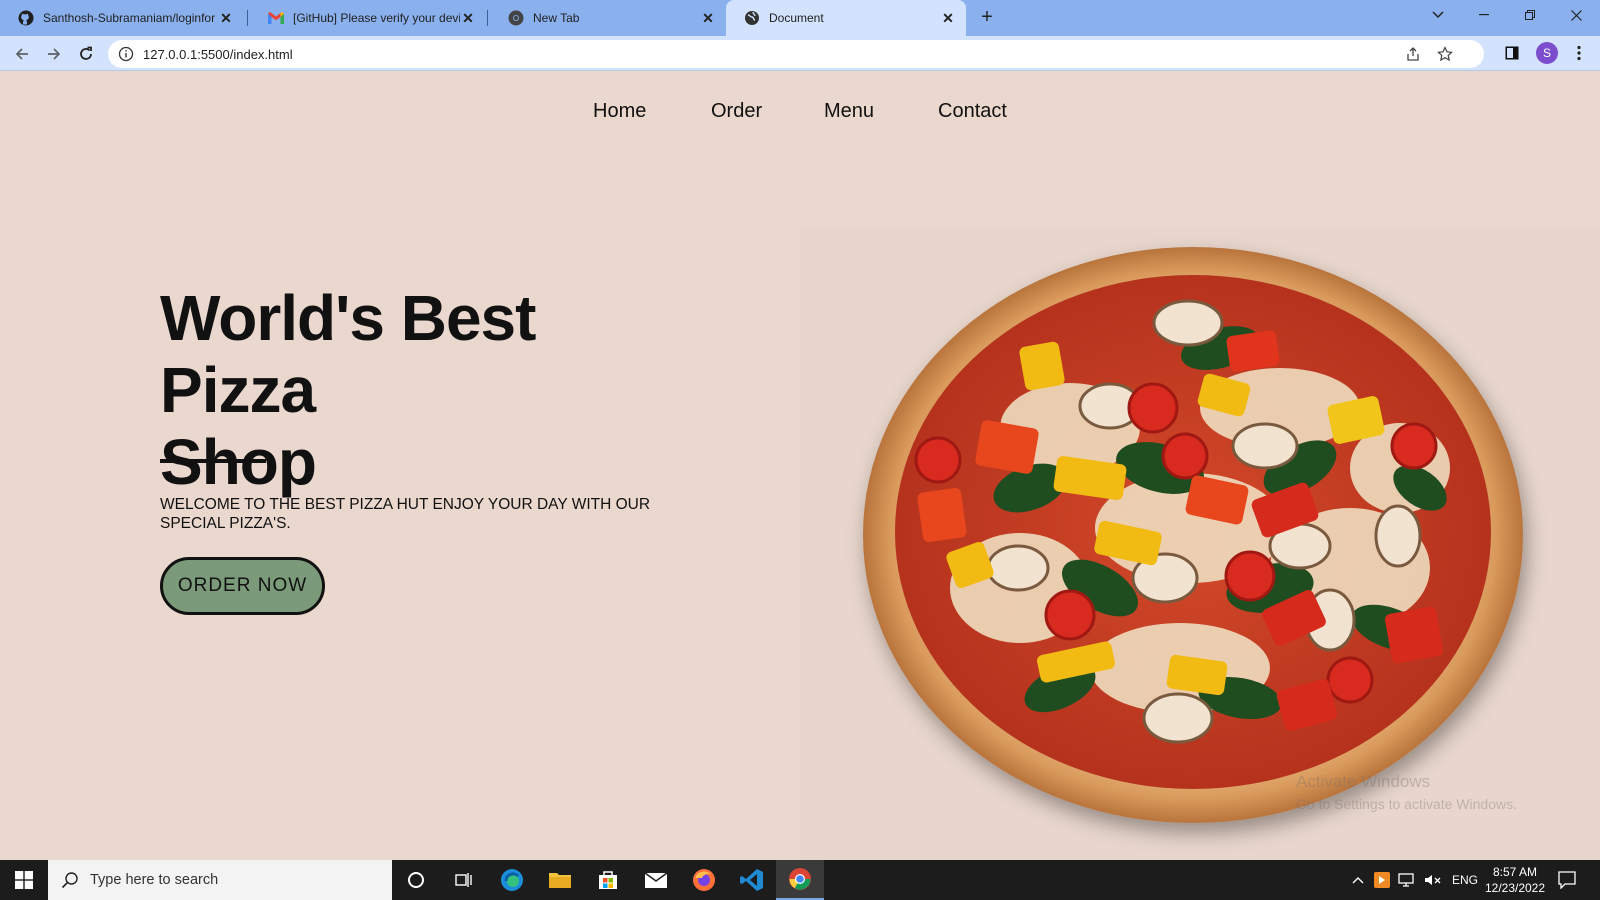 The image size is (1600, 900). I want to click on folder-icon, so click(560, 880).